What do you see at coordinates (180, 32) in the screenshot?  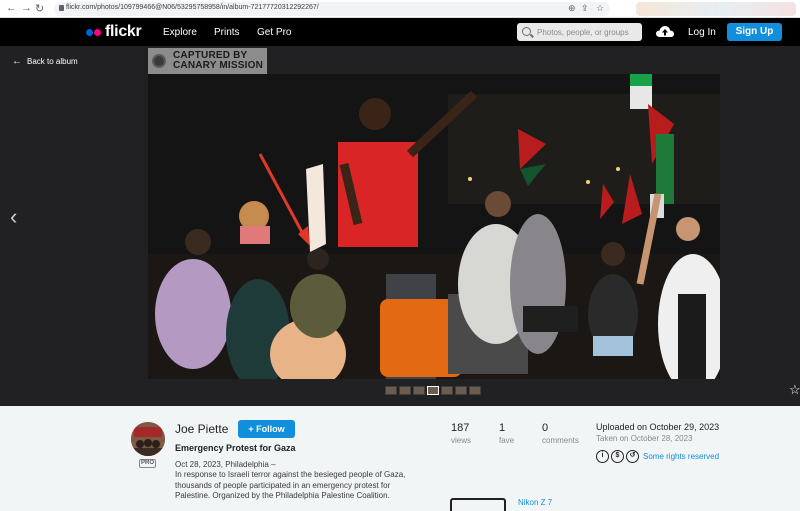 I see `nav-explore: Explore` at bounding box center [180, 32].